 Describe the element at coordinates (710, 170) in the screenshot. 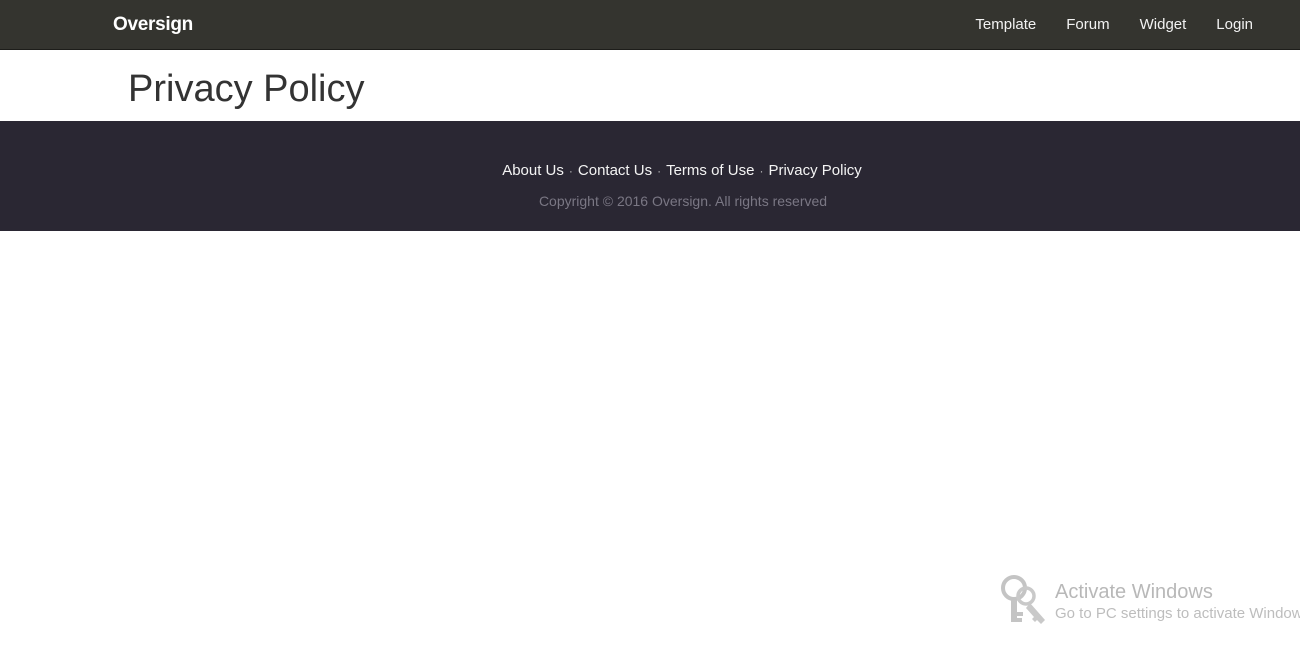

I see `footer-link-terms-of-use: Terms of Use` at that location.